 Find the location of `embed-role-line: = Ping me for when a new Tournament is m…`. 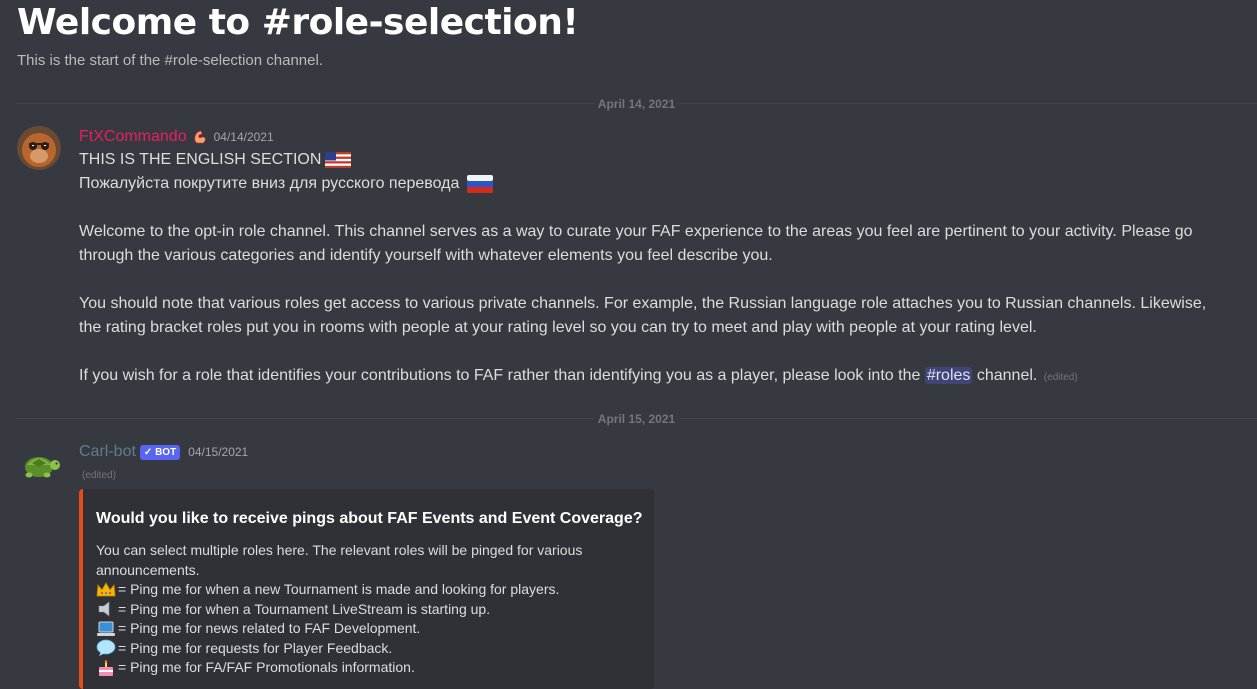

embed-role-line: = Ping me for when a new Tournament is m… is located at coordinates (356, 590).